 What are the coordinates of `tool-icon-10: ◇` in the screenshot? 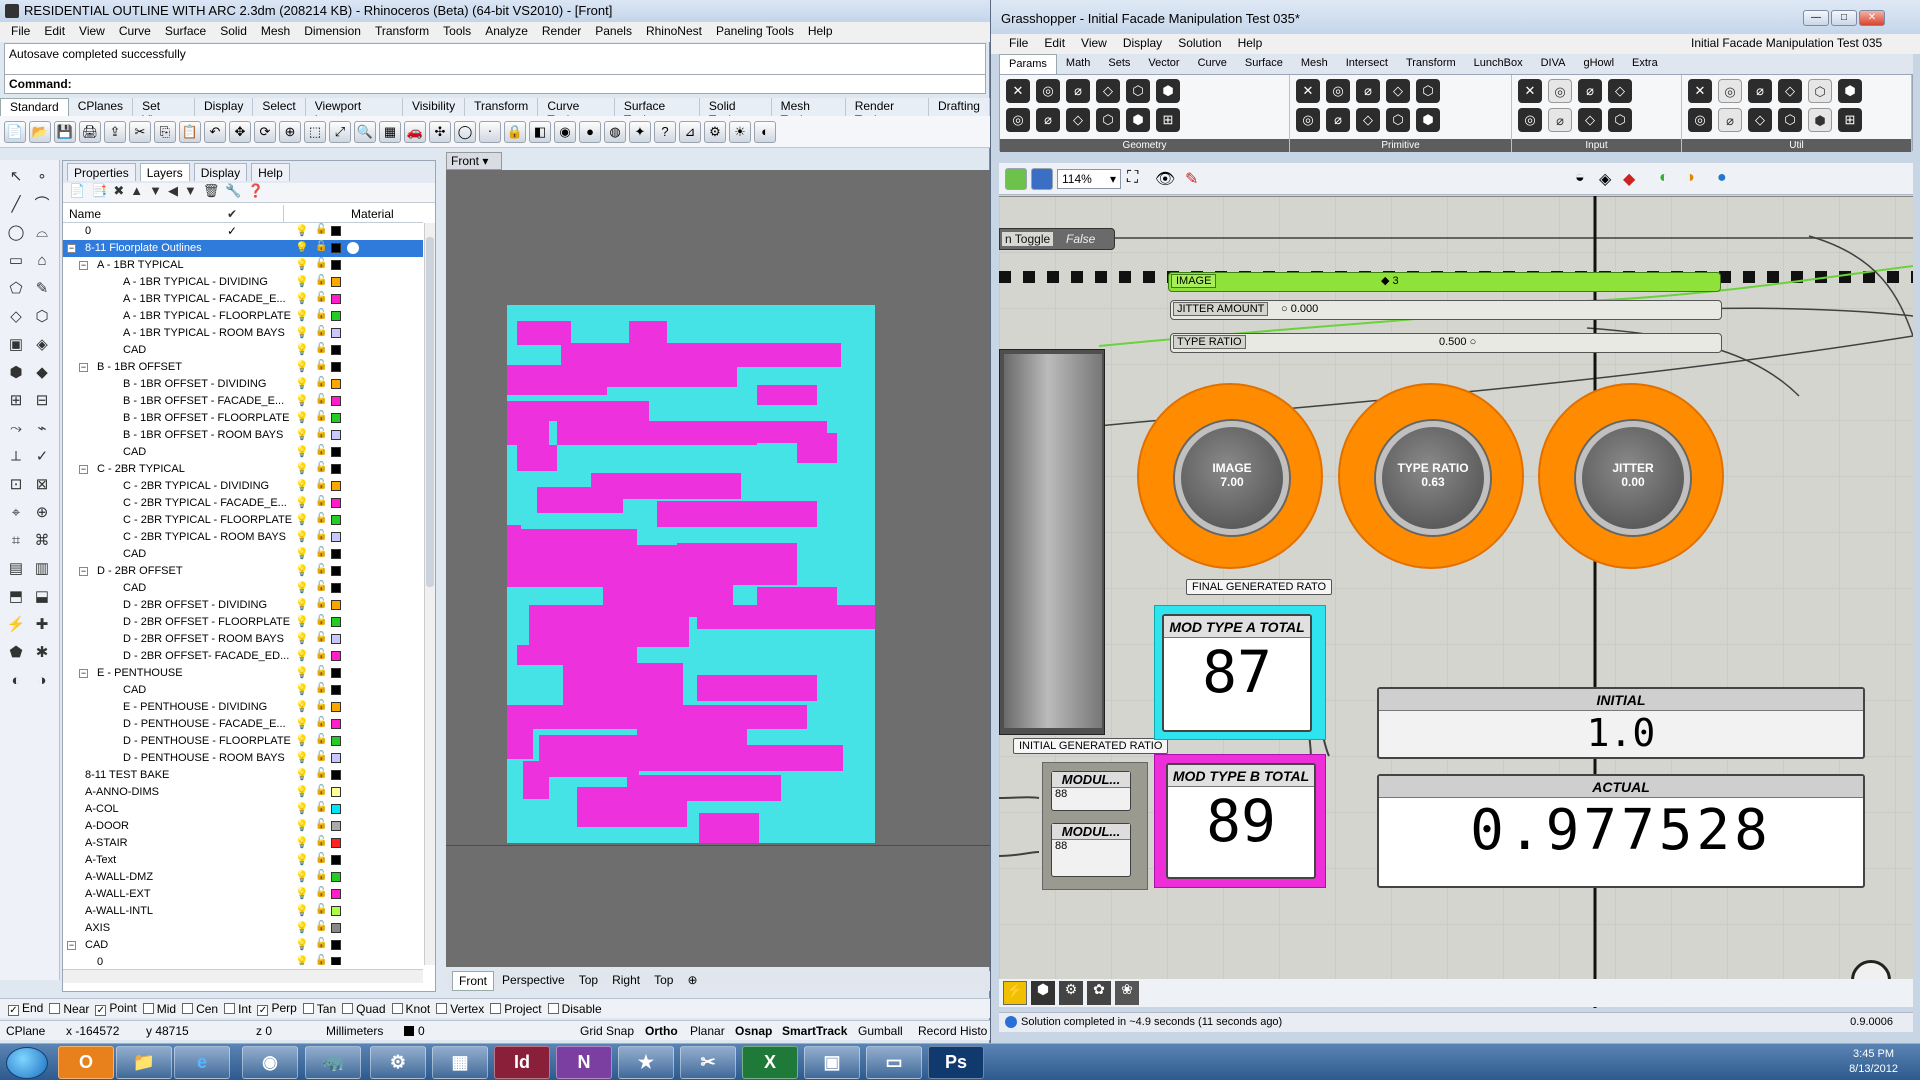 It's located at (16, 317).